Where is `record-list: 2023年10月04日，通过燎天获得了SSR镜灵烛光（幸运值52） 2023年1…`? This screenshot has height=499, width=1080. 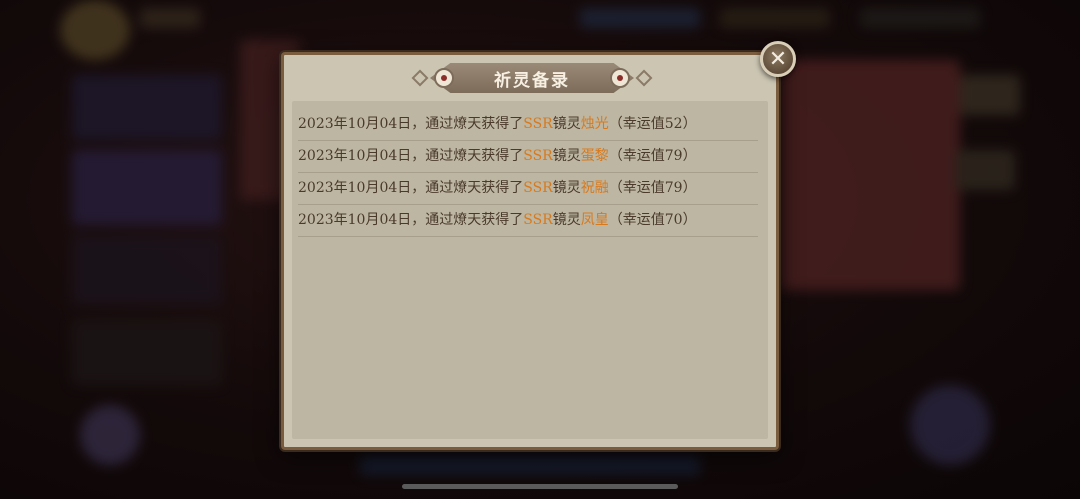
record-list: 2023年10月04日，通过燎天获得了SSR镜灵烛光（幸运值52） 2023年1… is located at coordinates (528, 173).